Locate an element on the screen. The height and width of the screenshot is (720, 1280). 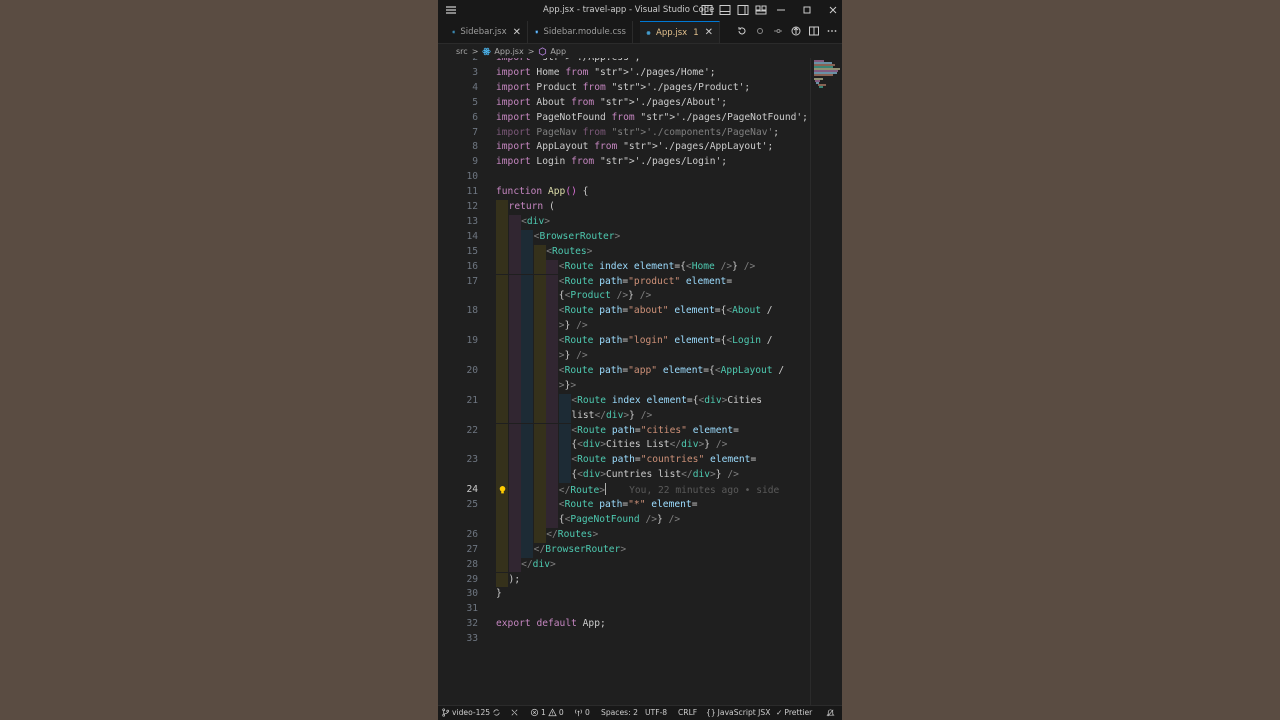
sync-icon is located at coordinates (496, 712).